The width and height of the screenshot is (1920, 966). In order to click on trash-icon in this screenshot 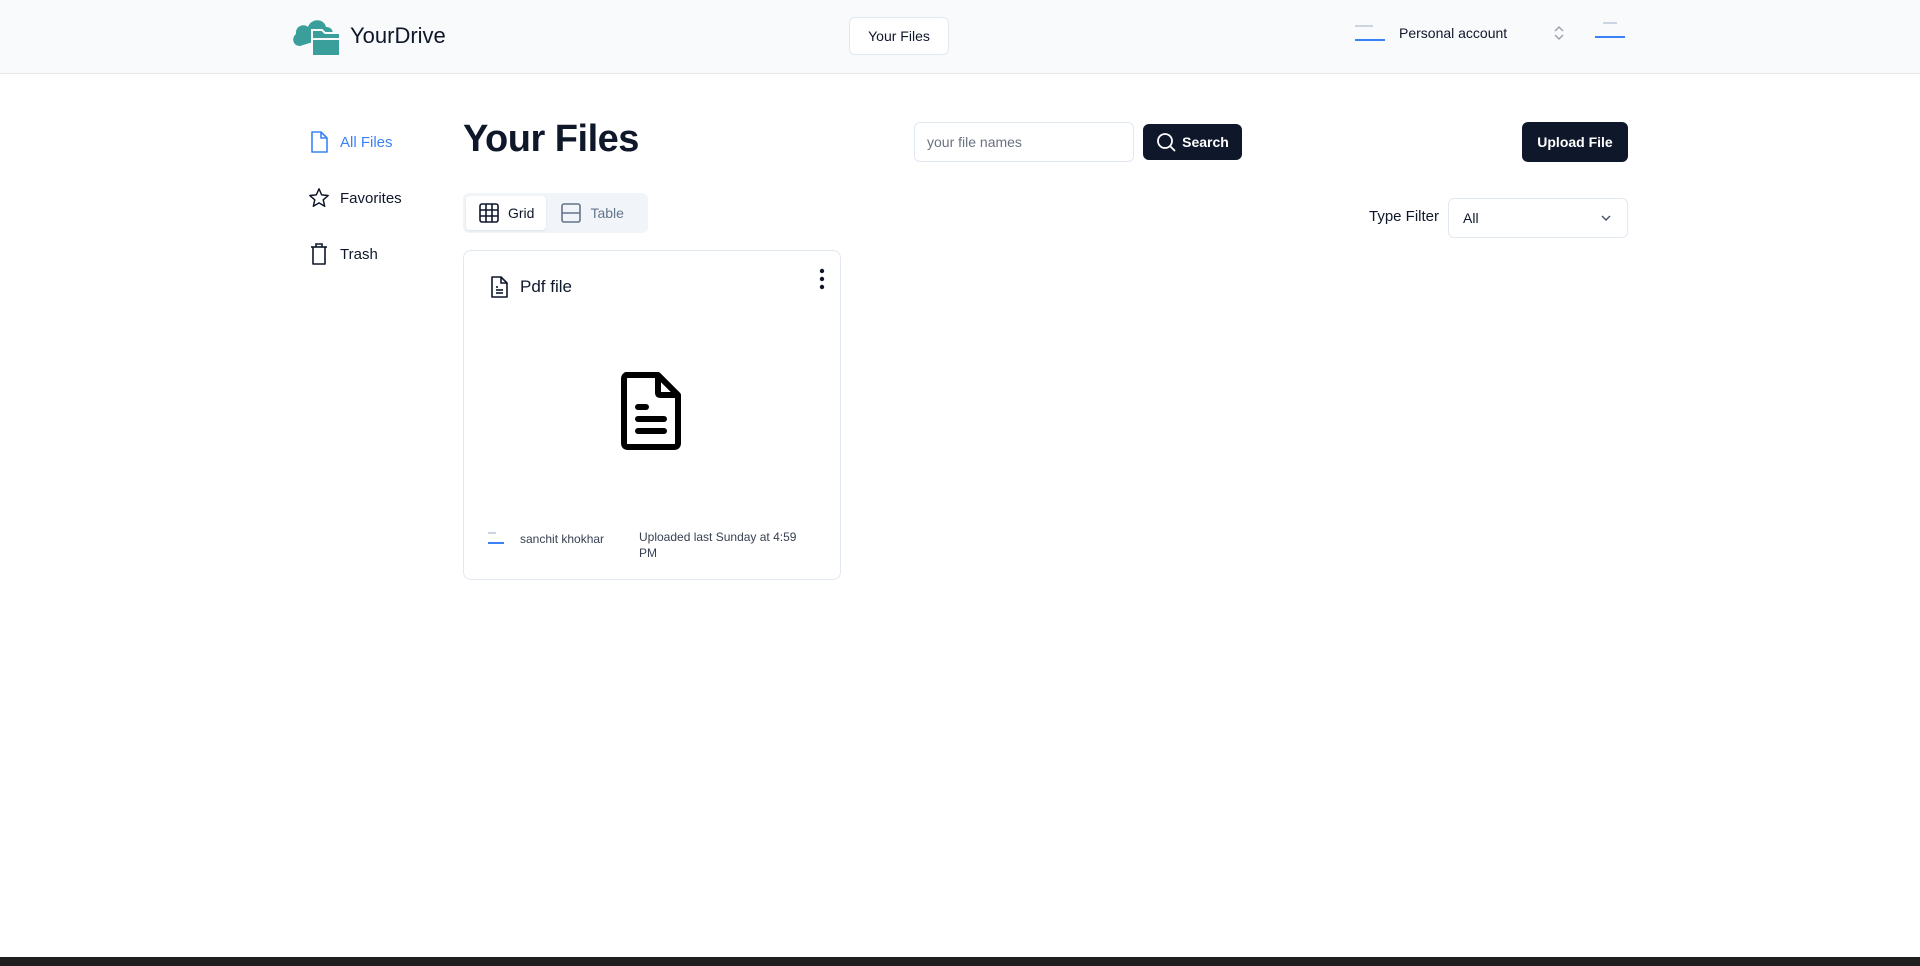, I will do `click(319, 254)`.